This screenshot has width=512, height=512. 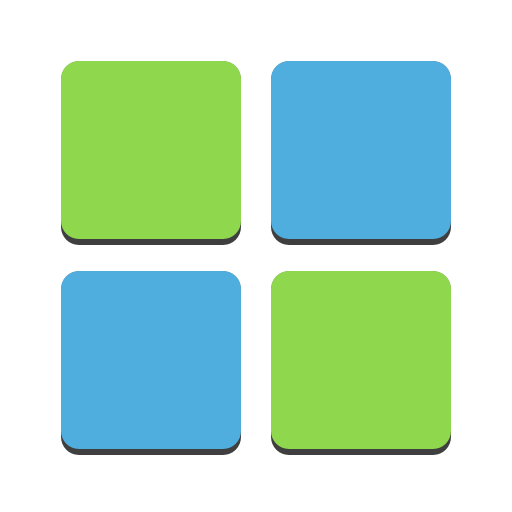 I want to click on tile-bottom-left, so click(x=151, y=363).